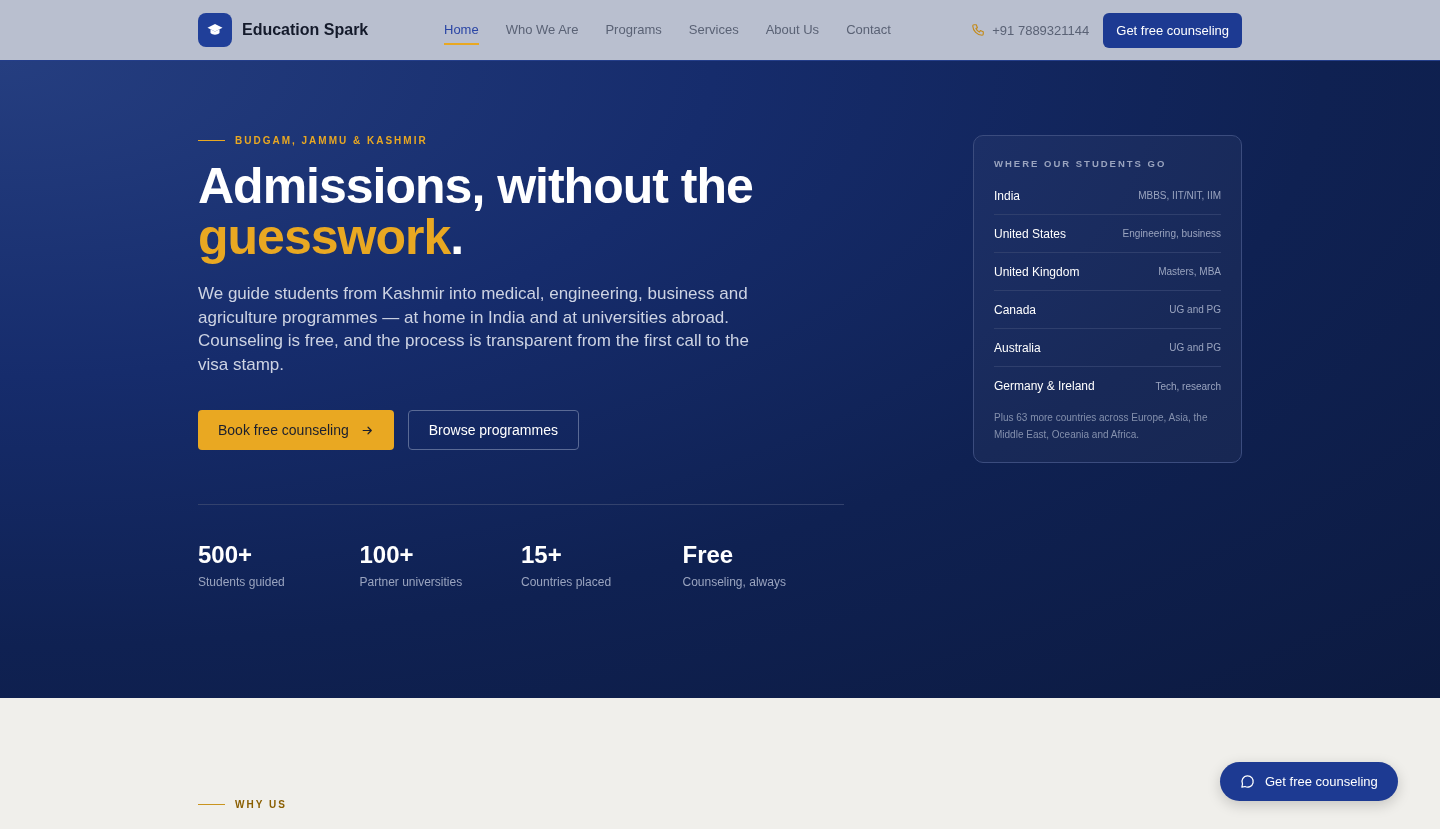 Image resolution: width=1440 pixels, height=829 pixels. Describe the element at coordinates (734, 582) in the screenshot. I see `stat-label: Counseling, always` at that location.